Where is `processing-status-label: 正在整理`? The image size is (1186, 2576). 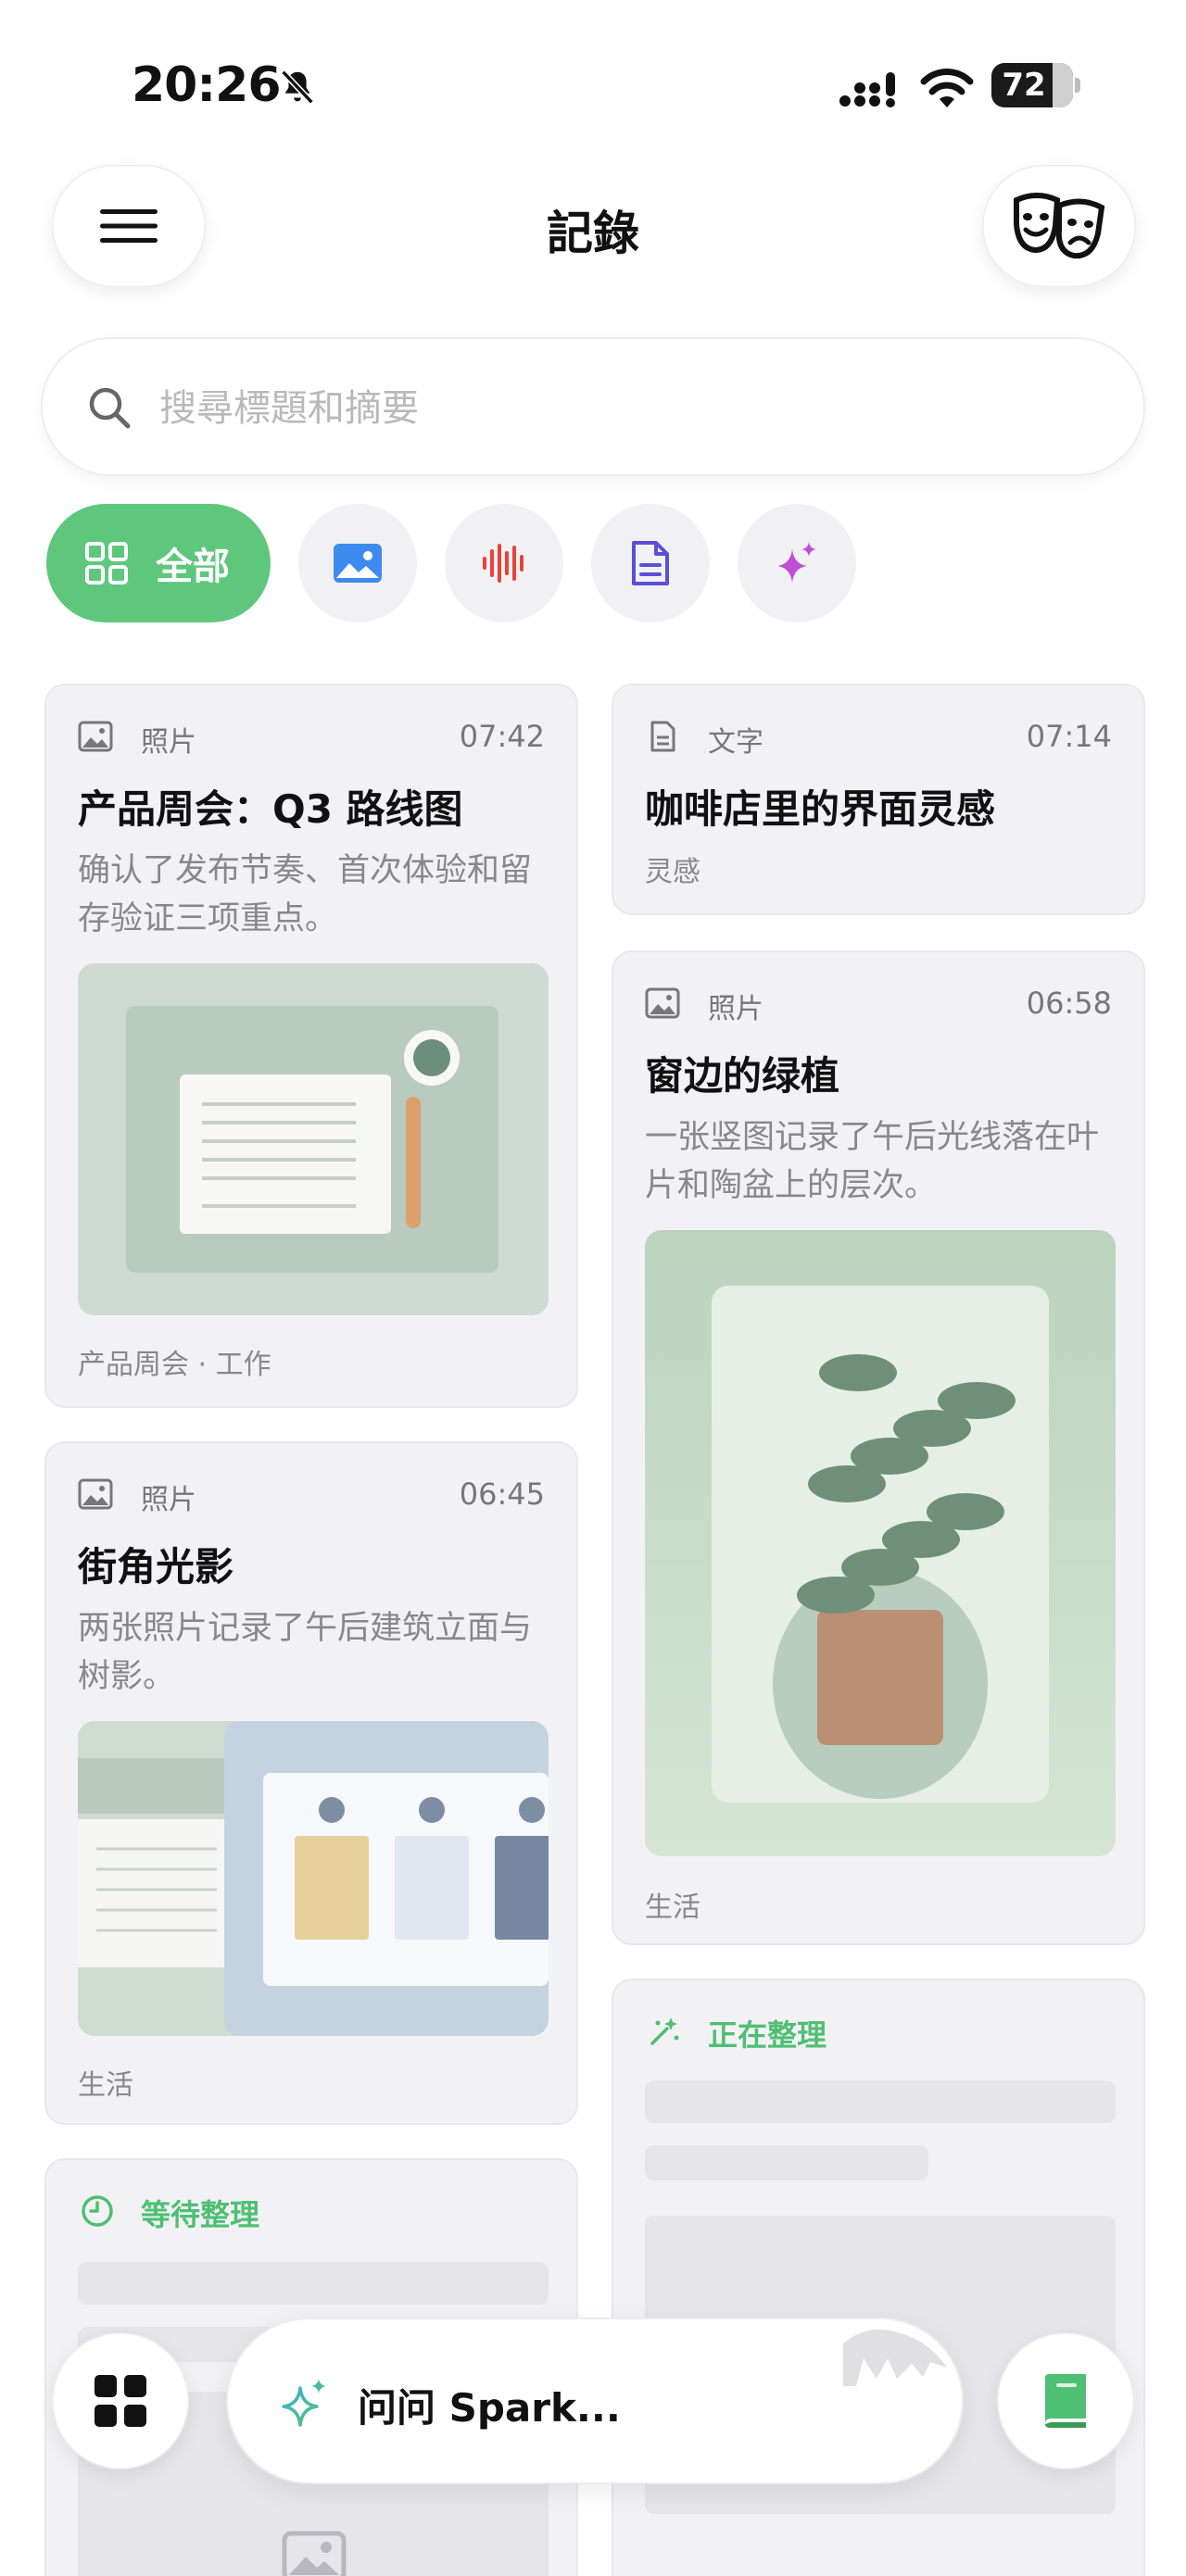
processing-status-label: 正在整理 is located at coordinates (767, 2035).